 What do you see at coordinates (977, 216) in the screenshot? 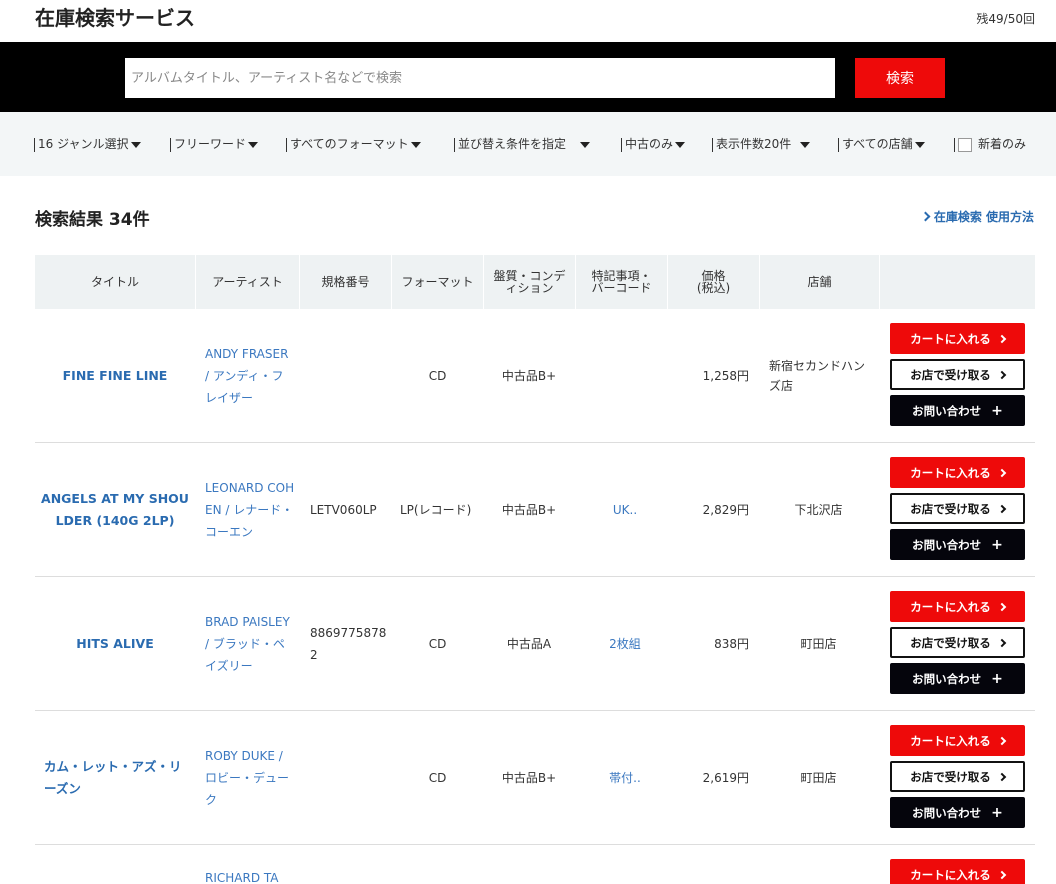
I see `howto-link: 在庫検索 使用方法` at bounding box center [977, 216].